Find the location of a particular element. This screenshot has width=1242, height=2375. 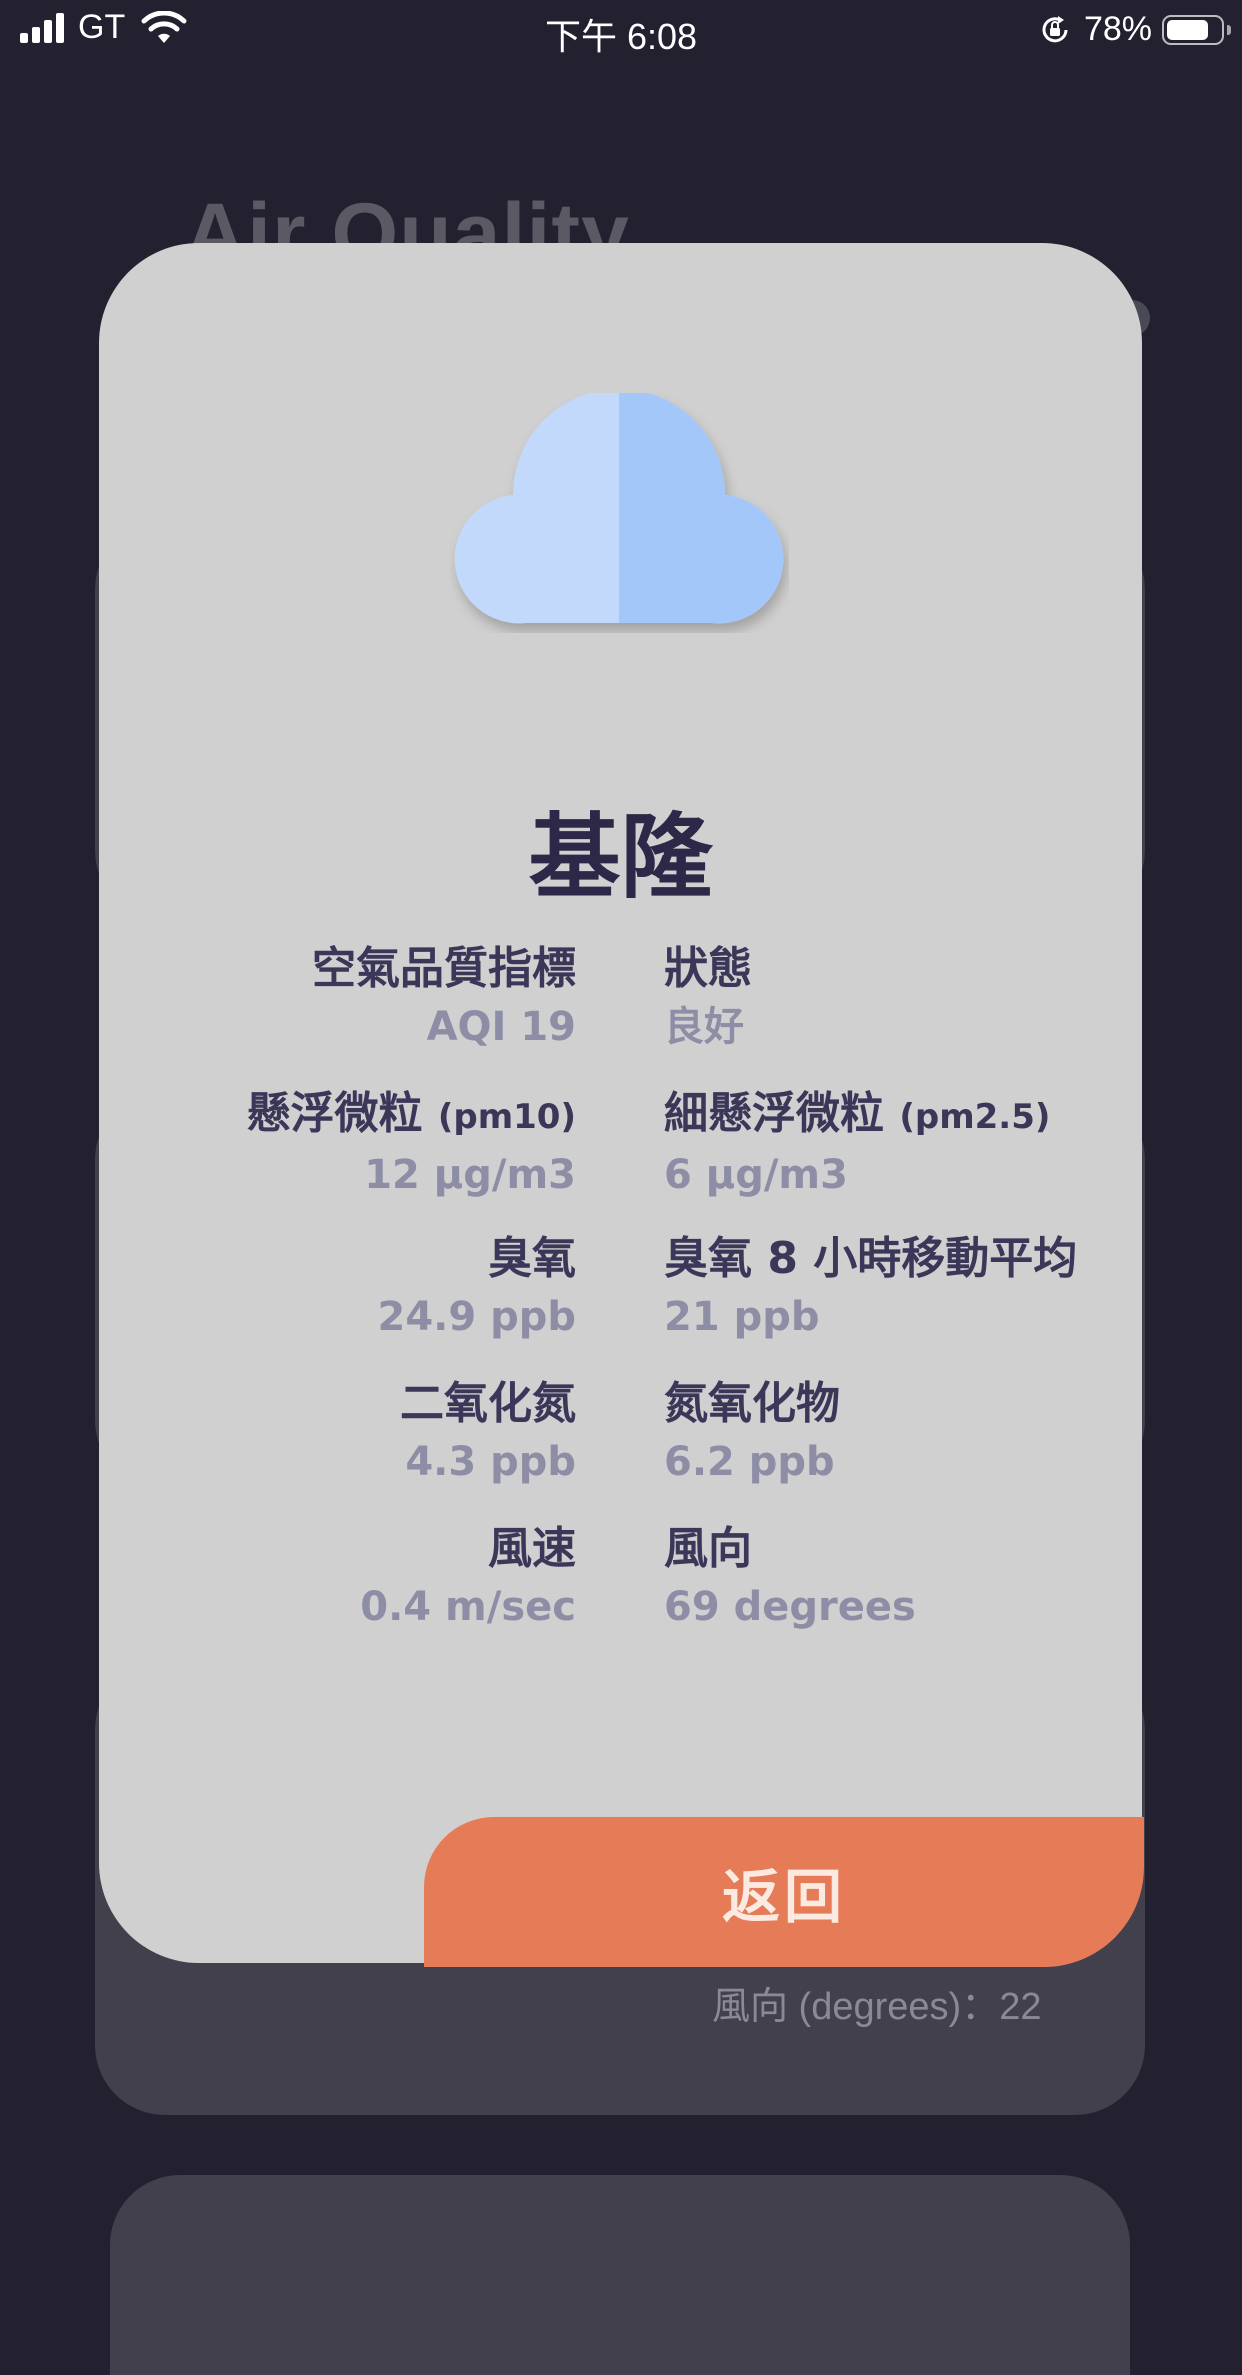

ozone-8hr-value: 21 ppb is located at coordinates (742, 1317).